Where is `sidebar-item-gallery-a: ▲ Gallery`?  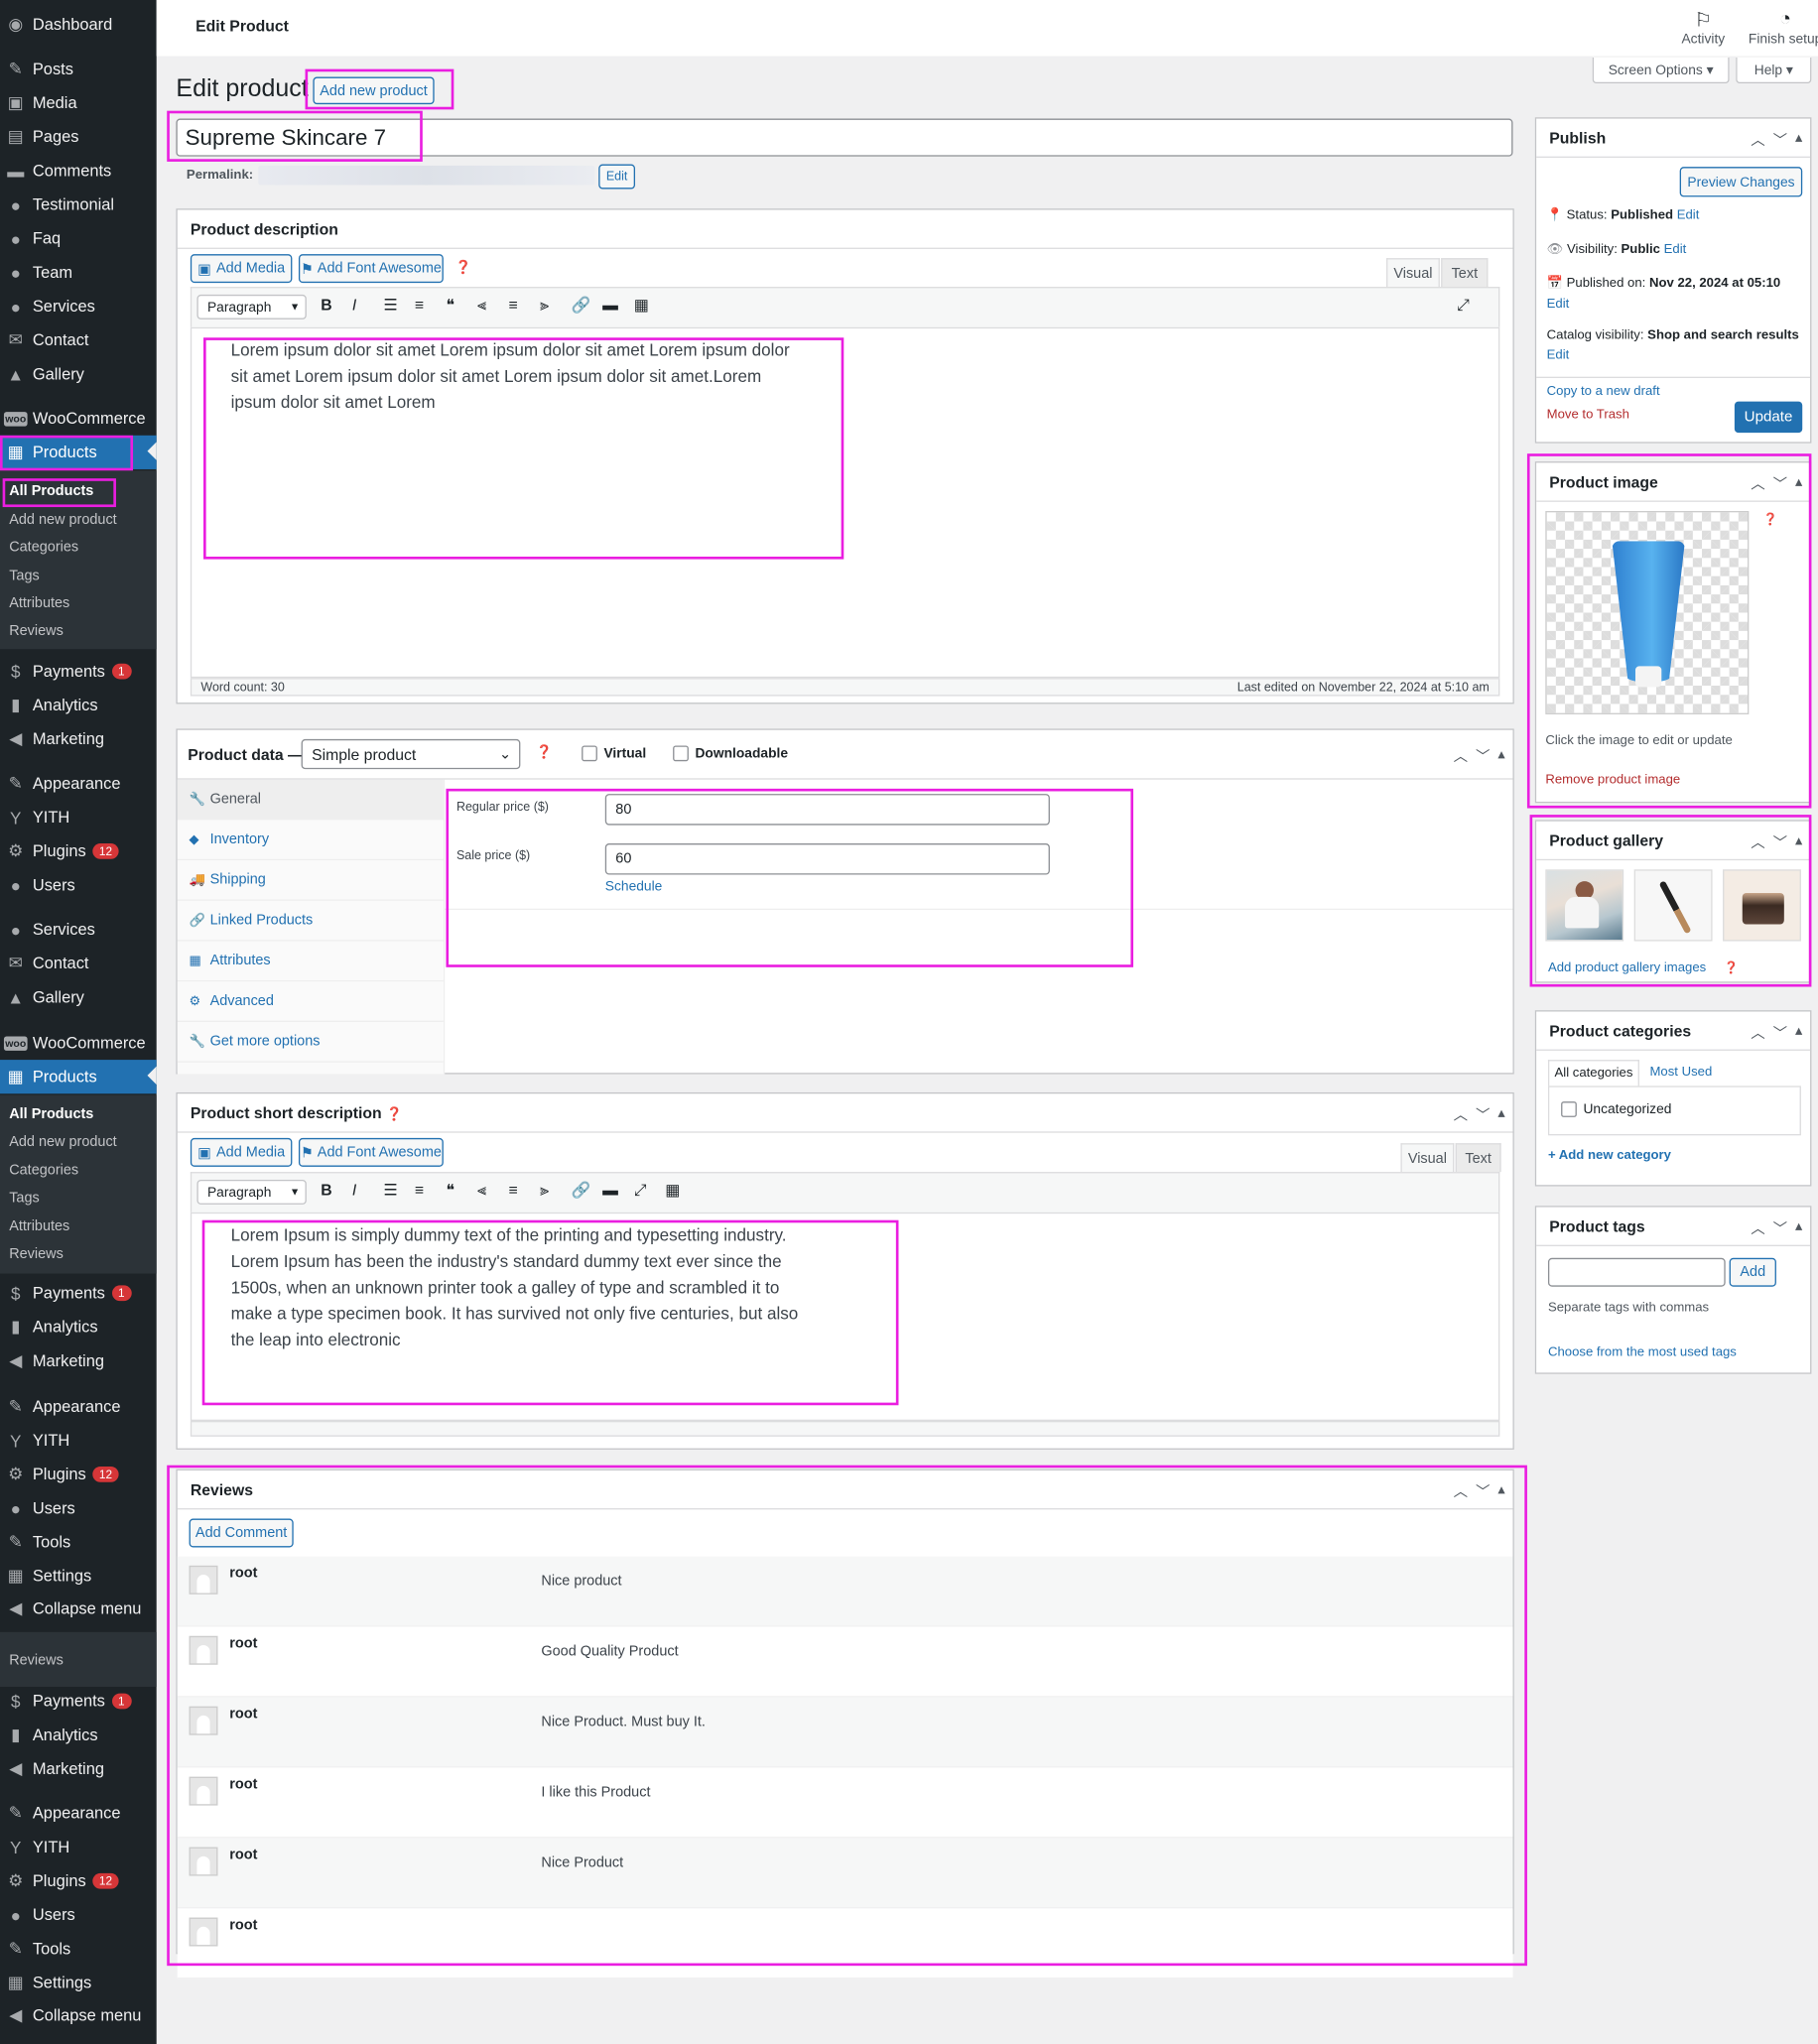 sidebar-item-gallery-a: ▲ Gallery is located at coordinates (79, 374).